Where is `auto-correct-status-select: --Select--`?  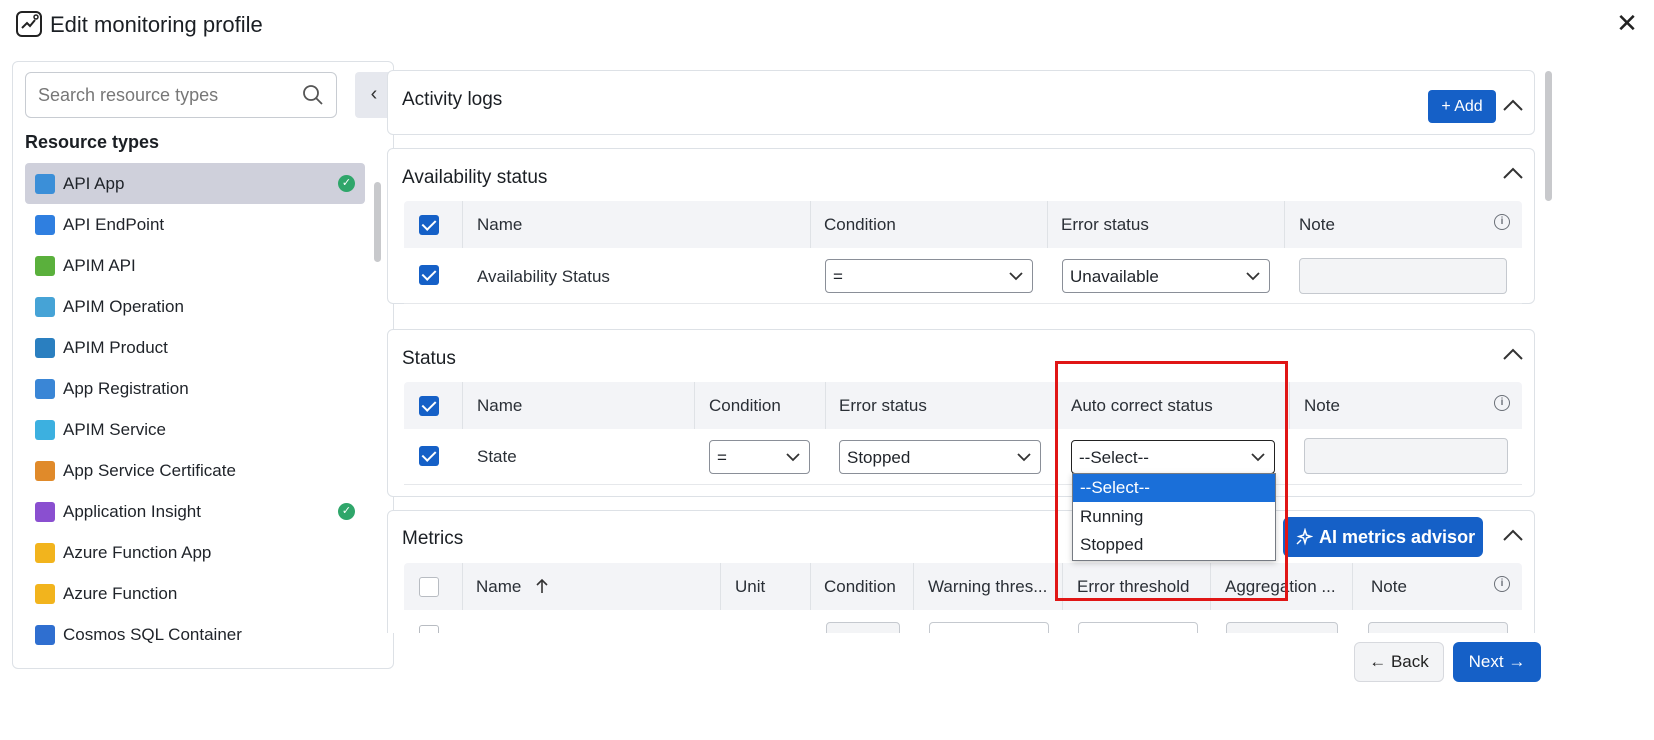 auto-correct-status-select: --Select-- is located at coordinates (1173, 457).